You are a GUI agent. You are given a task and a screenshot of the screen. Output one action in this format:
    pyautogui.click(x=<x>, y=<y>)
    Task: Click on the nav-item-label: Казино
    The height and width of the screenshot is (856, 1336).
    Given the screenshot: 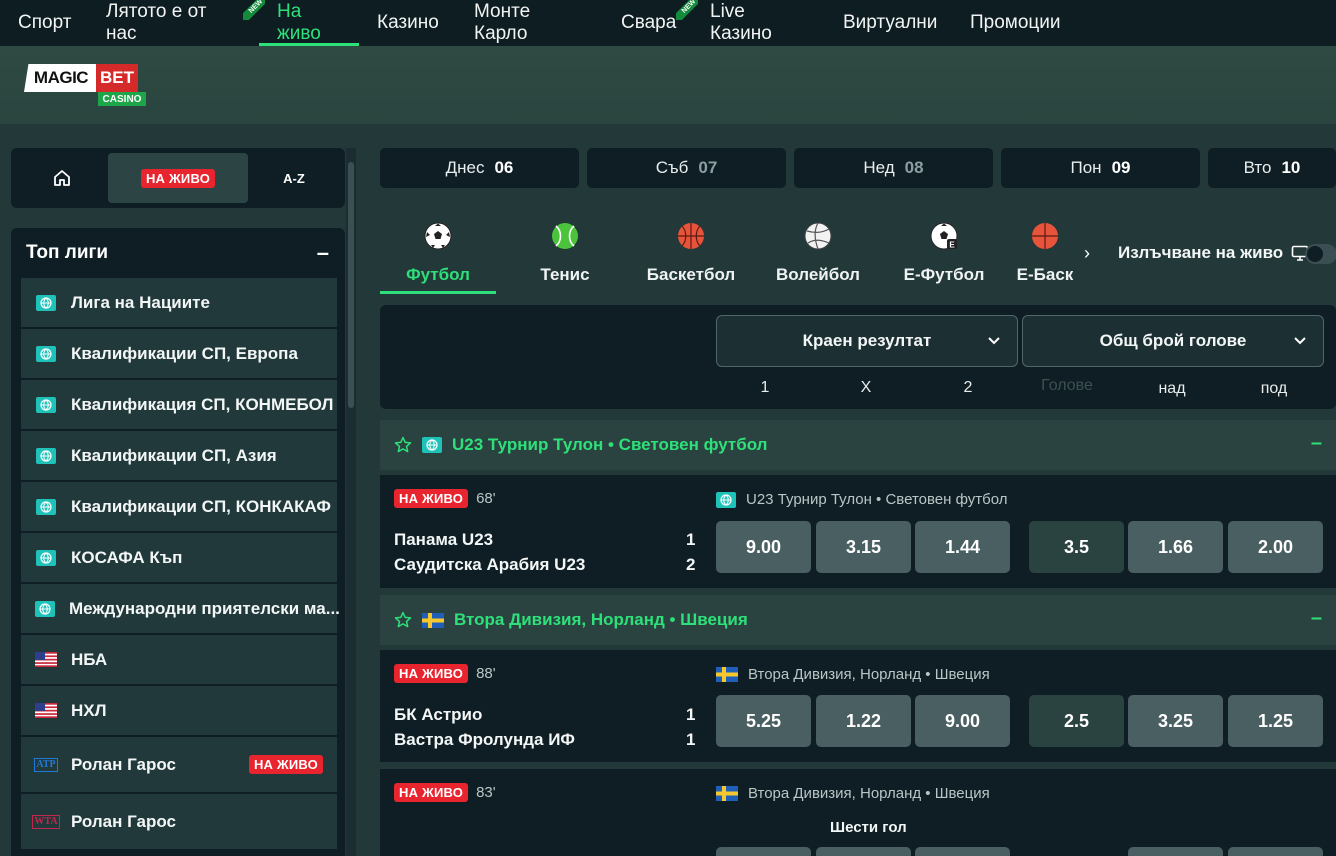 What is the action you would take?
    pyautogui.click(x=408, y=22)
    